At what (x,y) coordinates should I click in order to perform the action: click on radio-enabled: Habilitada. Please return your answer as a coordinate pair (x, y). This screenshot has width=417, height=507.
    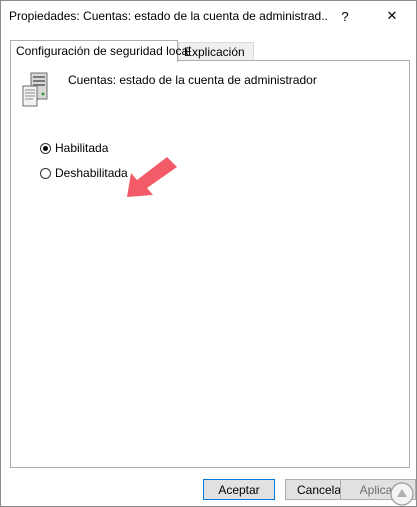
    Looking at the image, I should click on (74, 148).